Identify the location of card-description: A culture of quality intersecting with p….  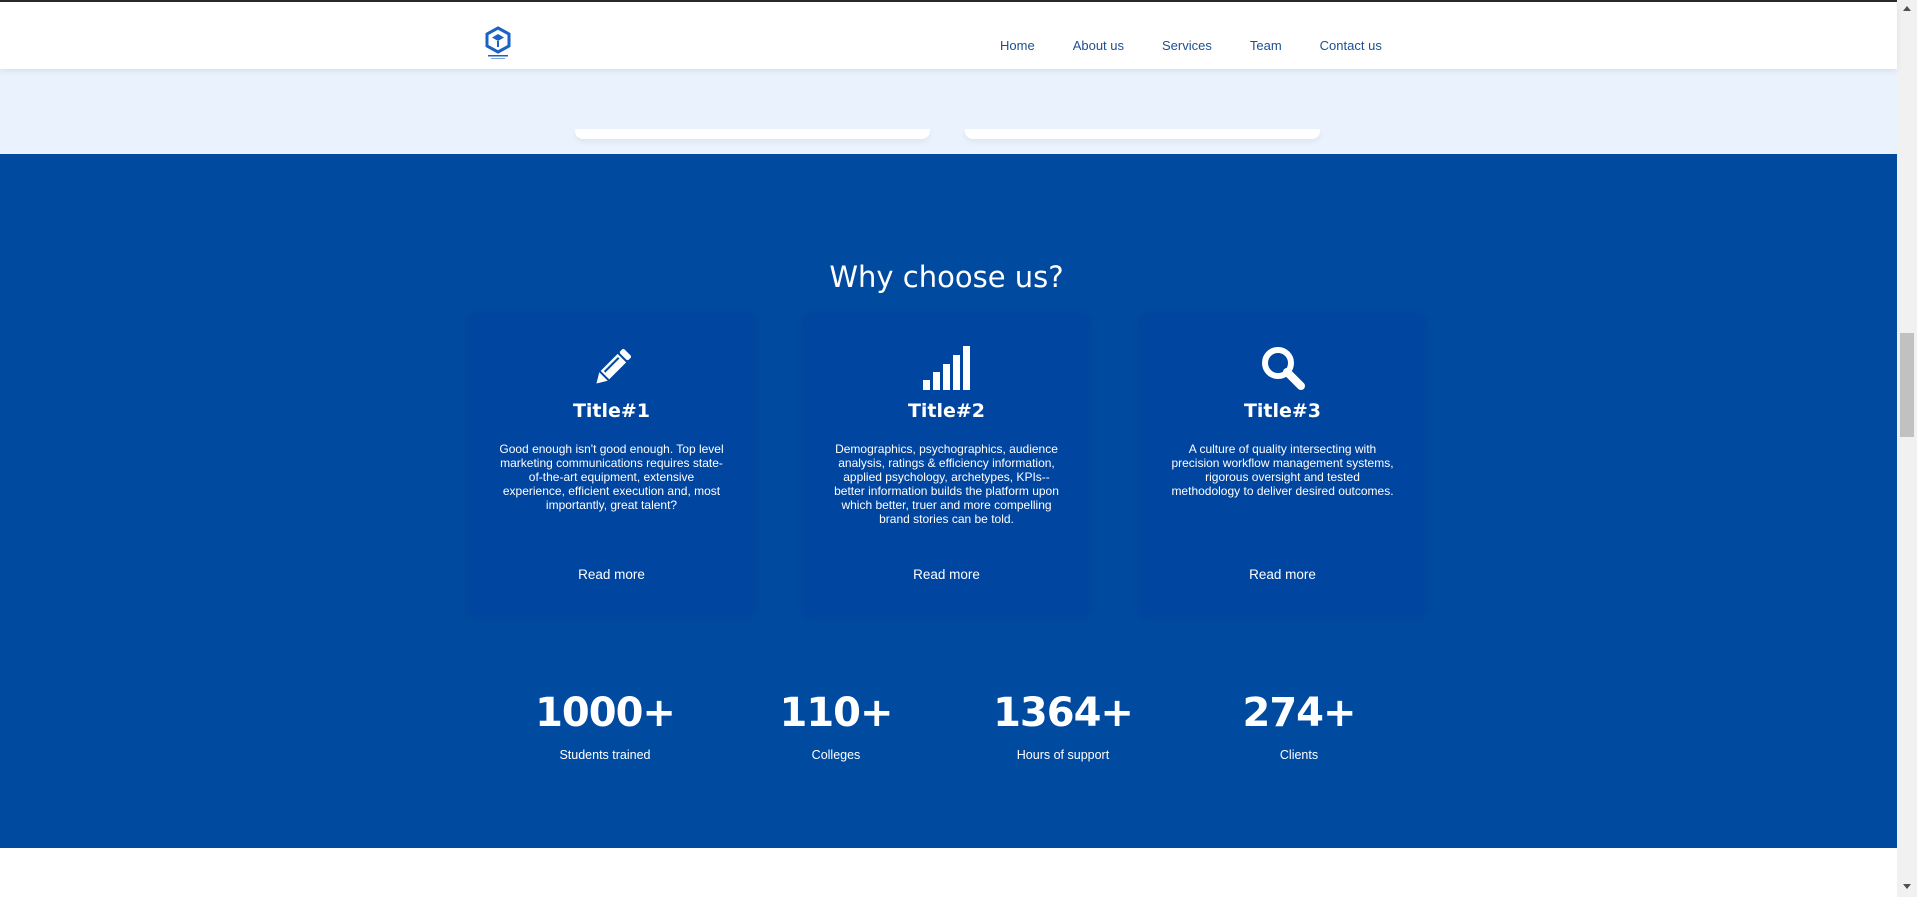
(1282, 470).